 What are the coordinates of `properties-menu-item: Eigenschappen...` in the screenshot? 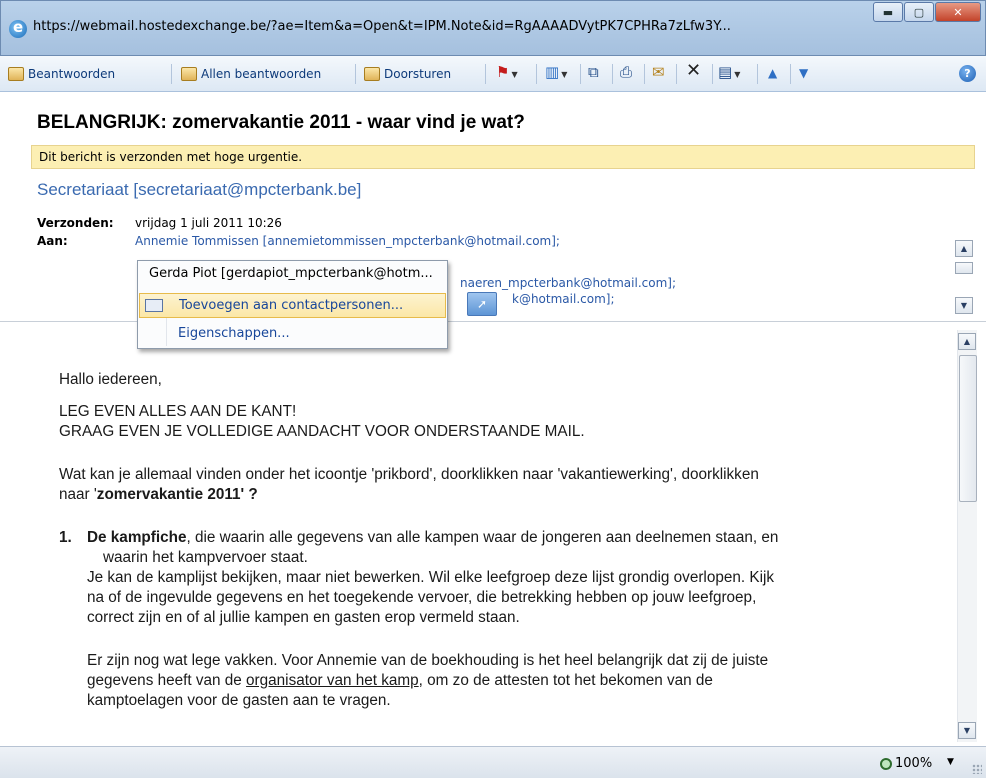 It's located at (292, 333).